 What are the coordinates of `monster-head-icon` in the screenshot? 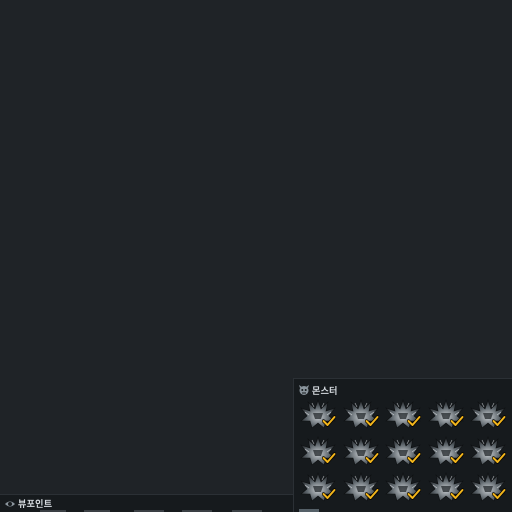 It's located at (304, 390).